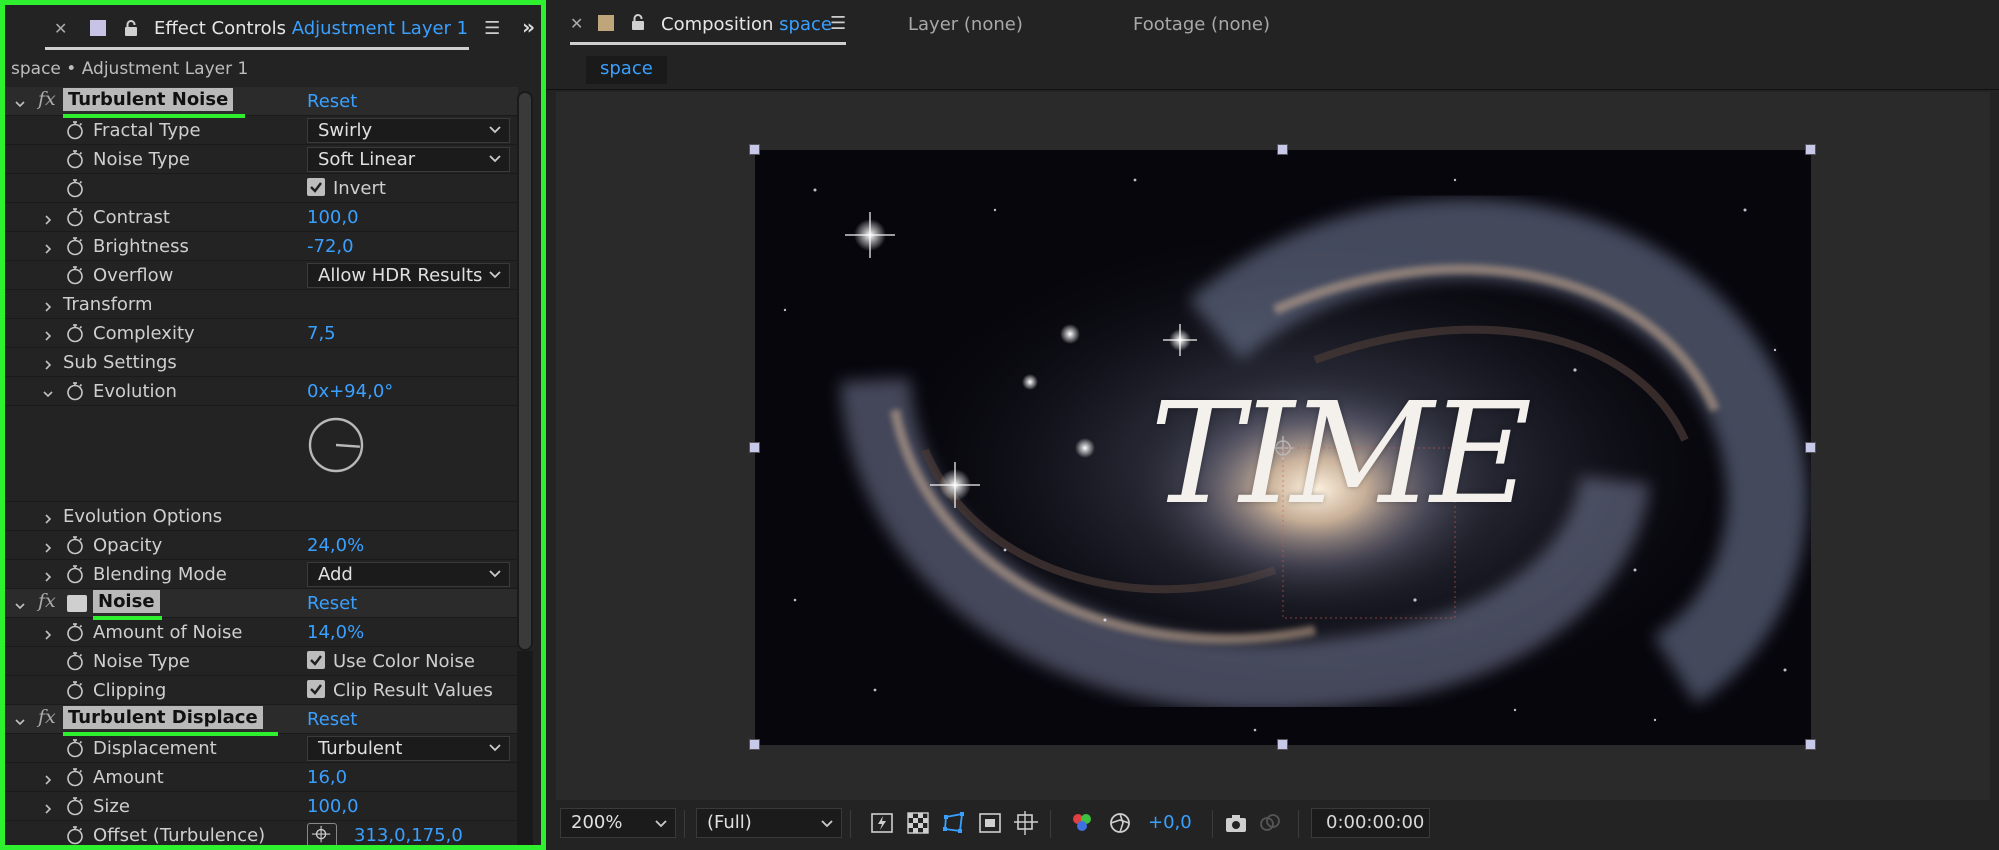 The image size is (1999, 850). I want to click on effect-header: fx Noise Reset, so click(261, 604).